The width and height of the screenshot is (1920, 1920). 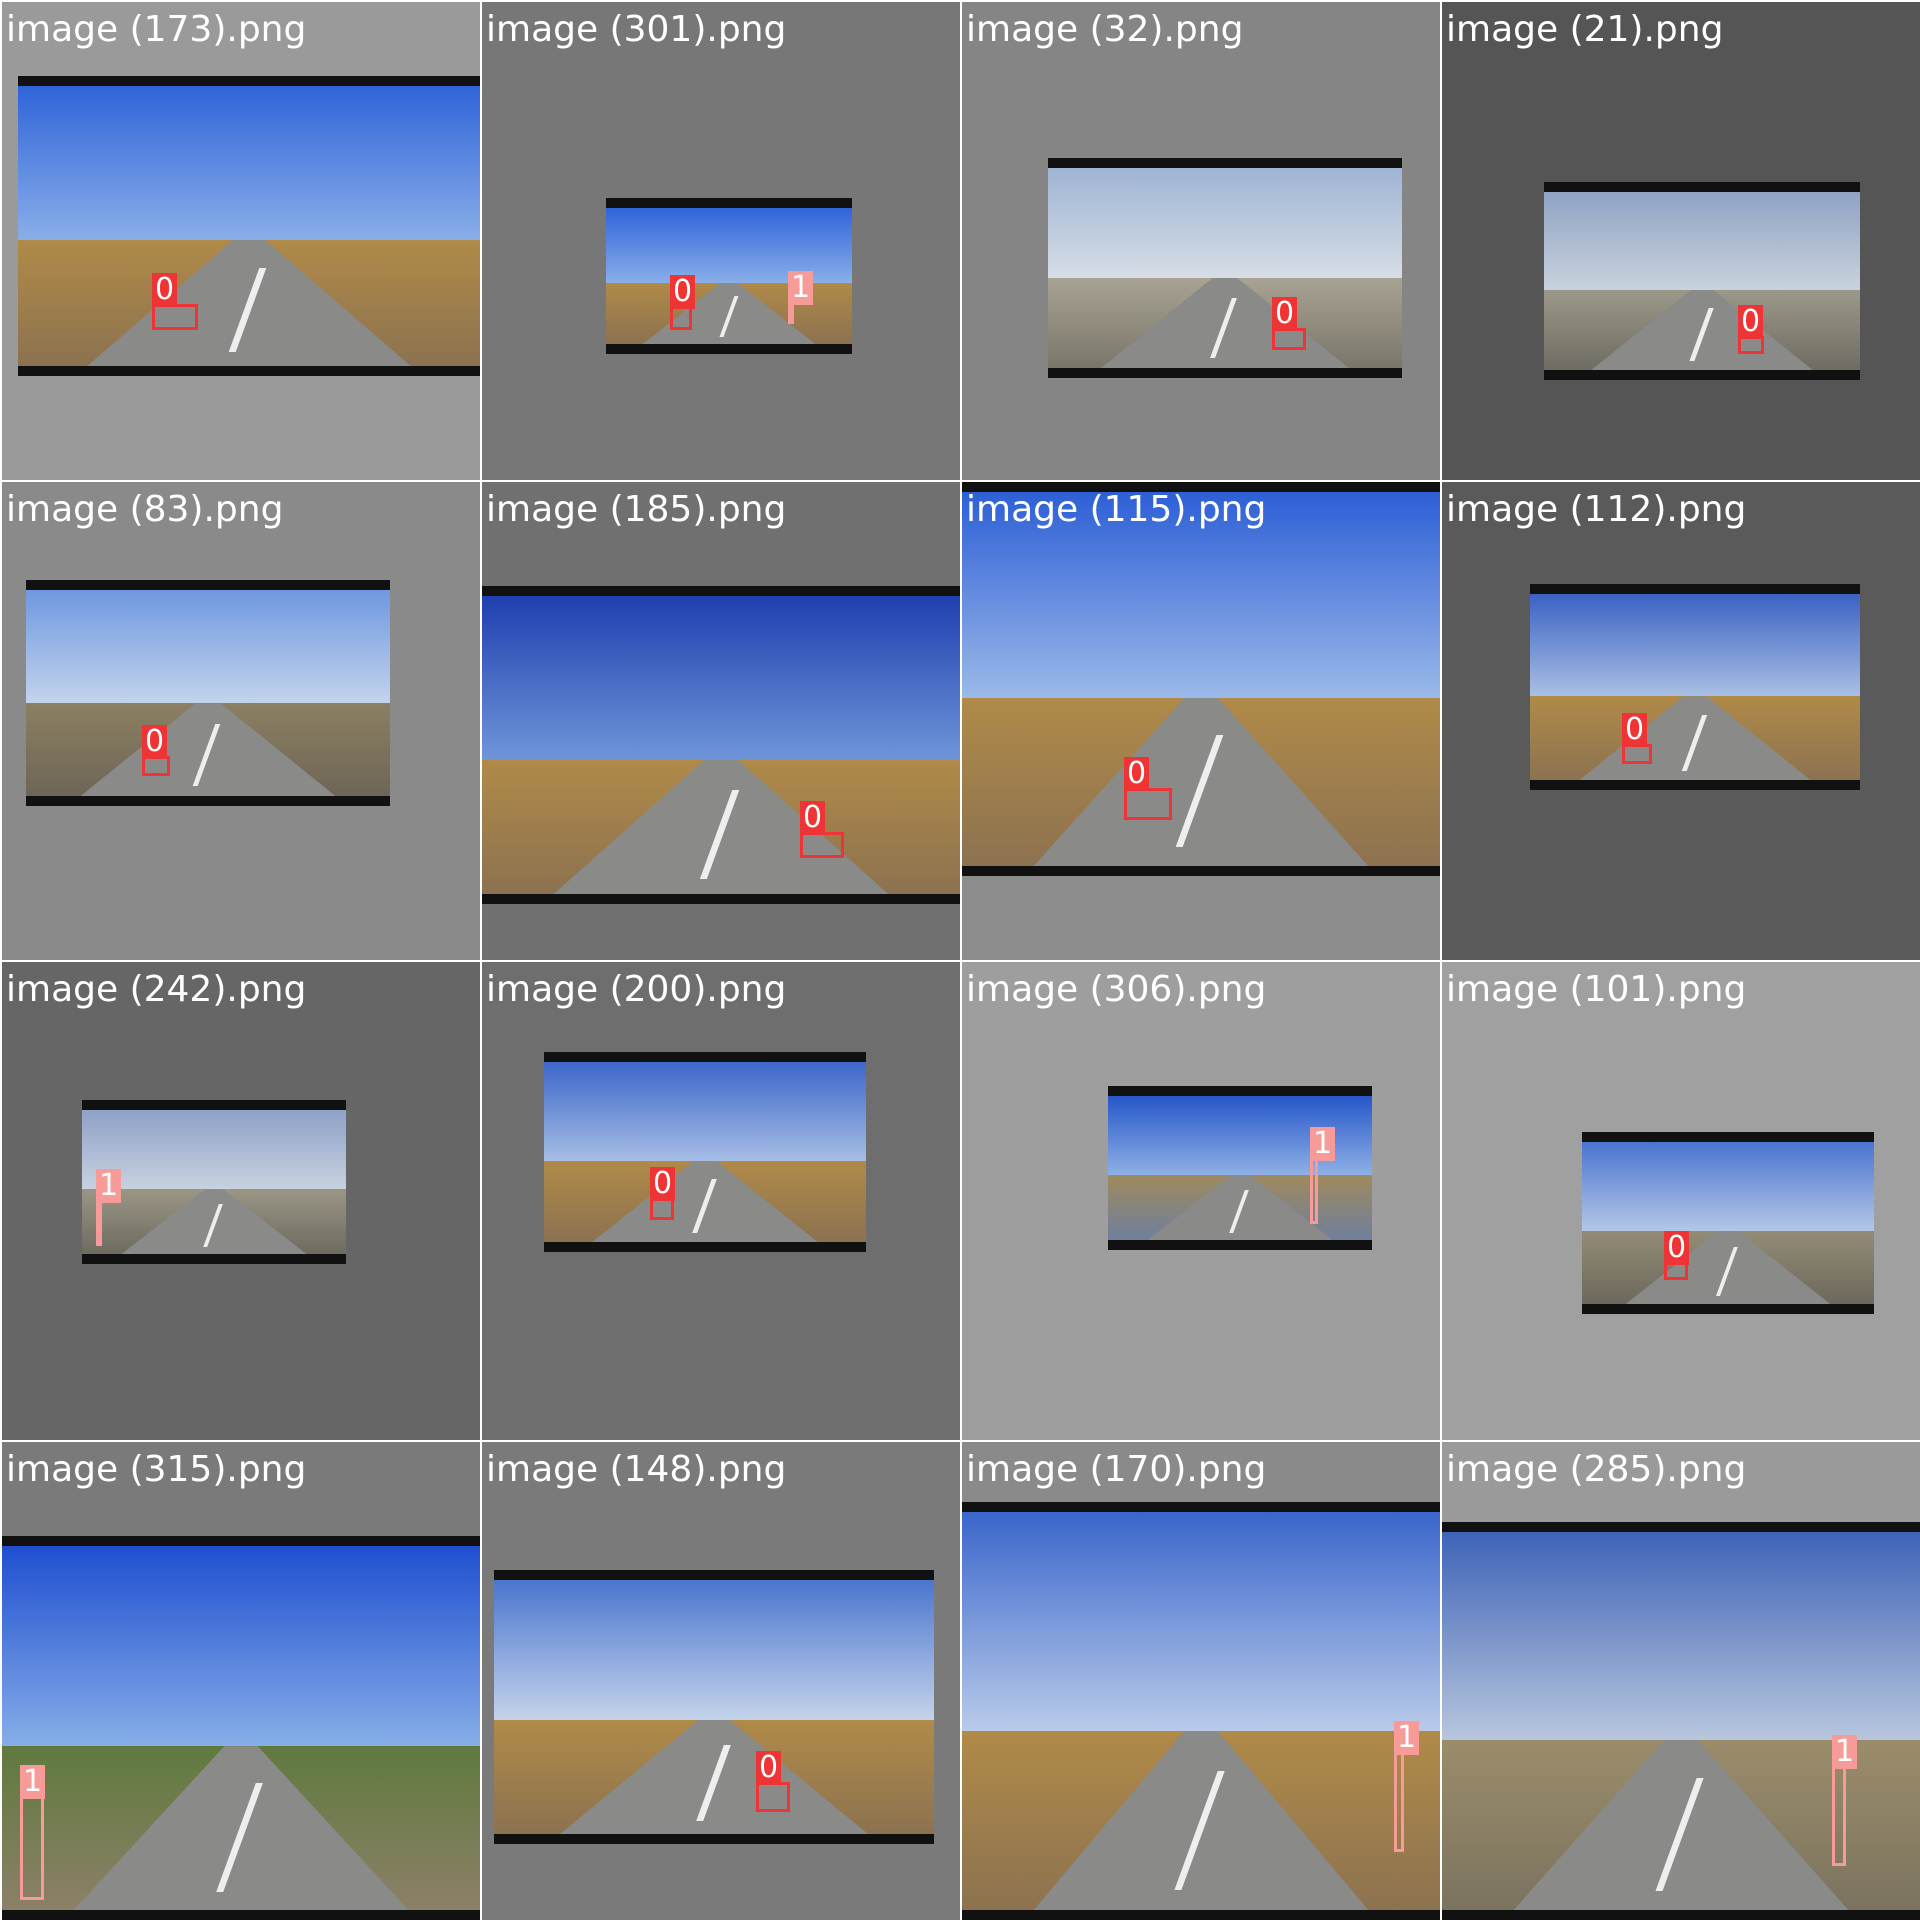 I want to click on tile-title: image (315).png, so click(x=156, y=1469).